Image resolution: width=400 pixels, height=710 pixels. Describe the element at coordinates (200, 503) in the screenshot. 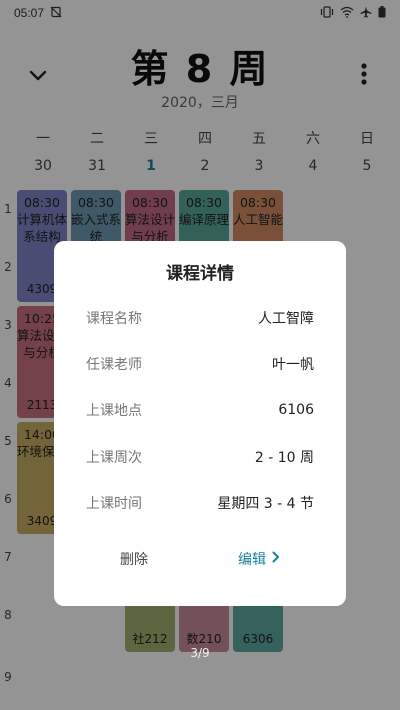

I see `detail-row-time: 上课时间 星期四 3 - 4 节` at that location.